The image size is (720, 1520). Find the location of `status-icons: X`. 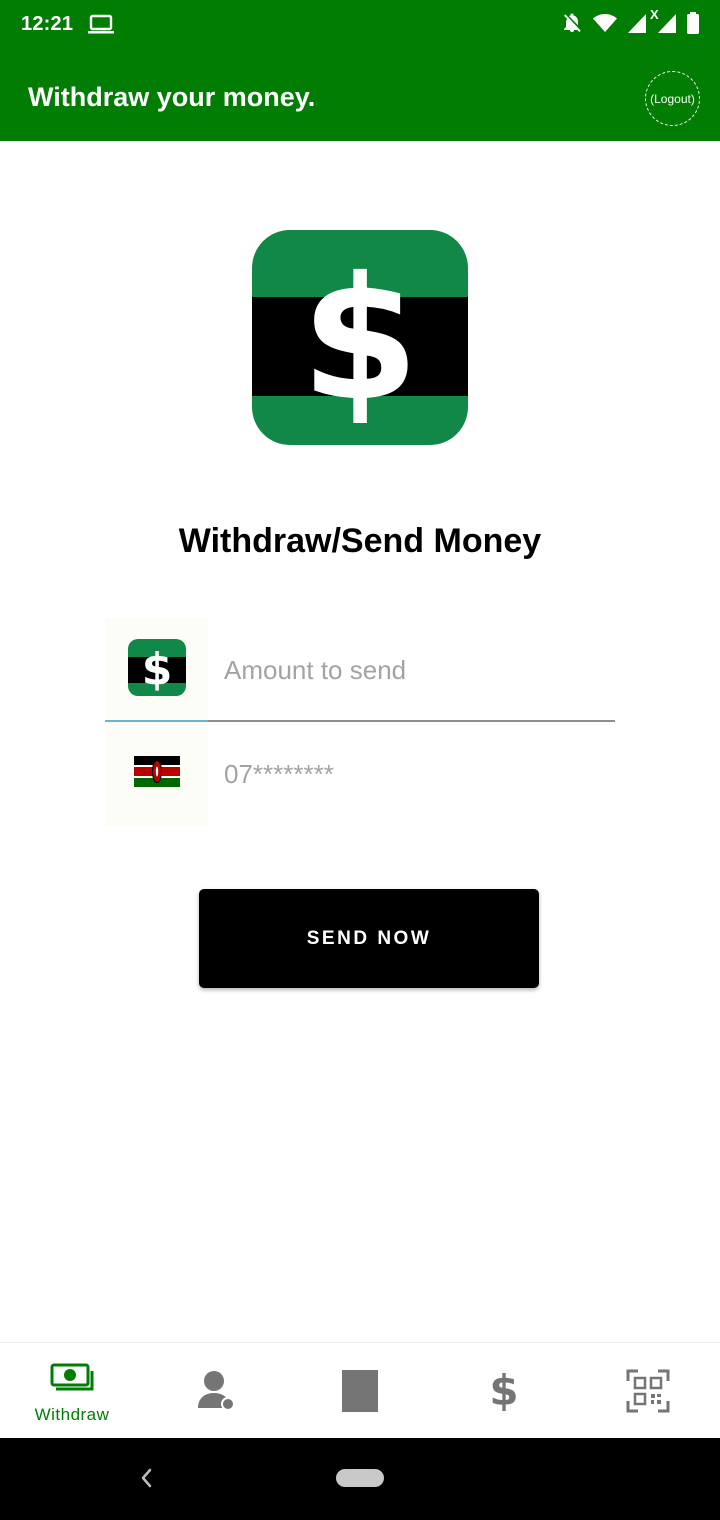

status-icons: X is located at coordinates (630, 23).